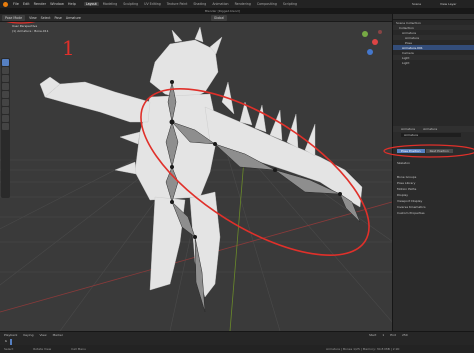 The width and height of the screenshot is (474, 353). I want to click on status-menu-hint: Call Menu, so click(78, 349).